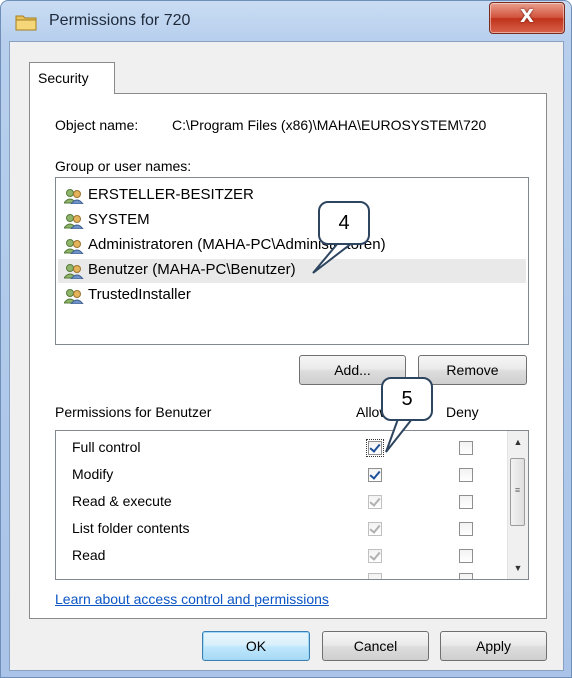 This screenshot has width=572, height=678. What do you see at coordinates (282, 447) in the screenshot?
I see `permission-row: Full control` at bounding box center [282, 447].